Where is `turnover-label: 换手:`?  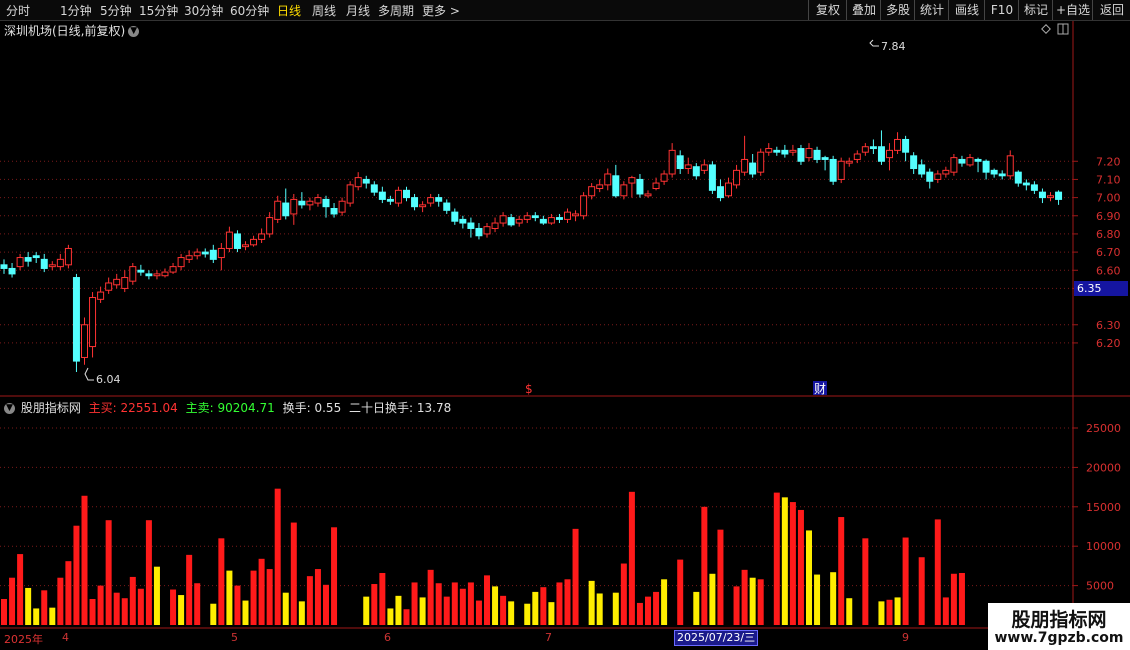
turnover-label: 换手: is located at coordinates (296, 408).